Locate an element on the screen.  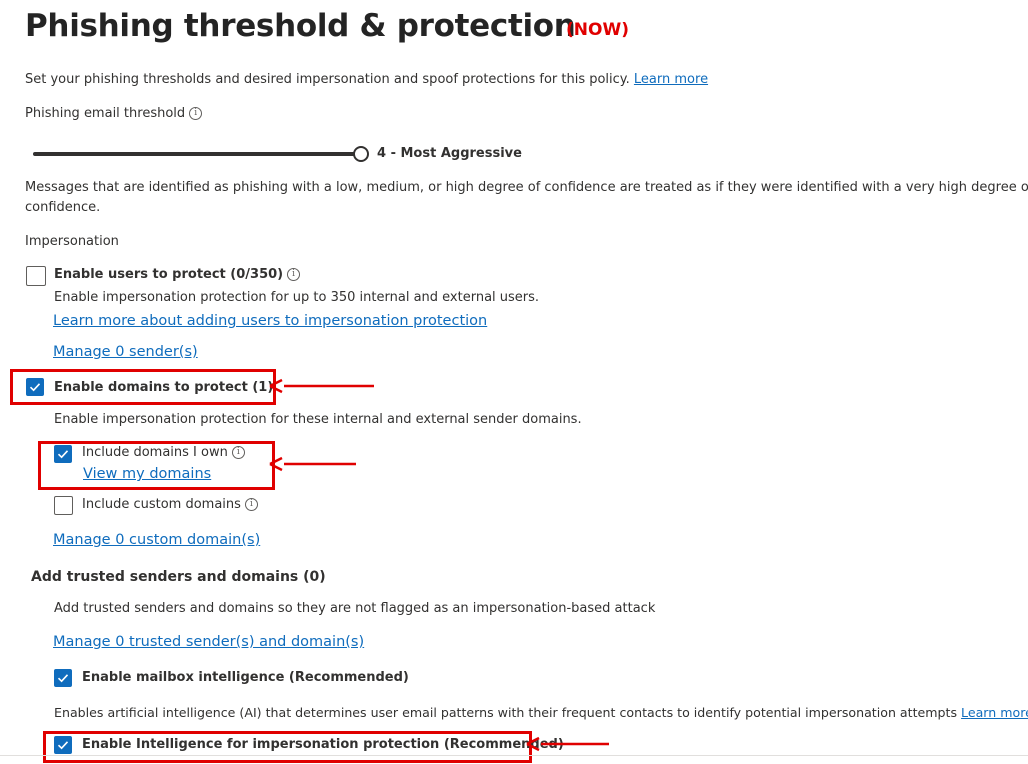
include-custom-label-row: Include custom domains i is located at coordinates (170, 504).